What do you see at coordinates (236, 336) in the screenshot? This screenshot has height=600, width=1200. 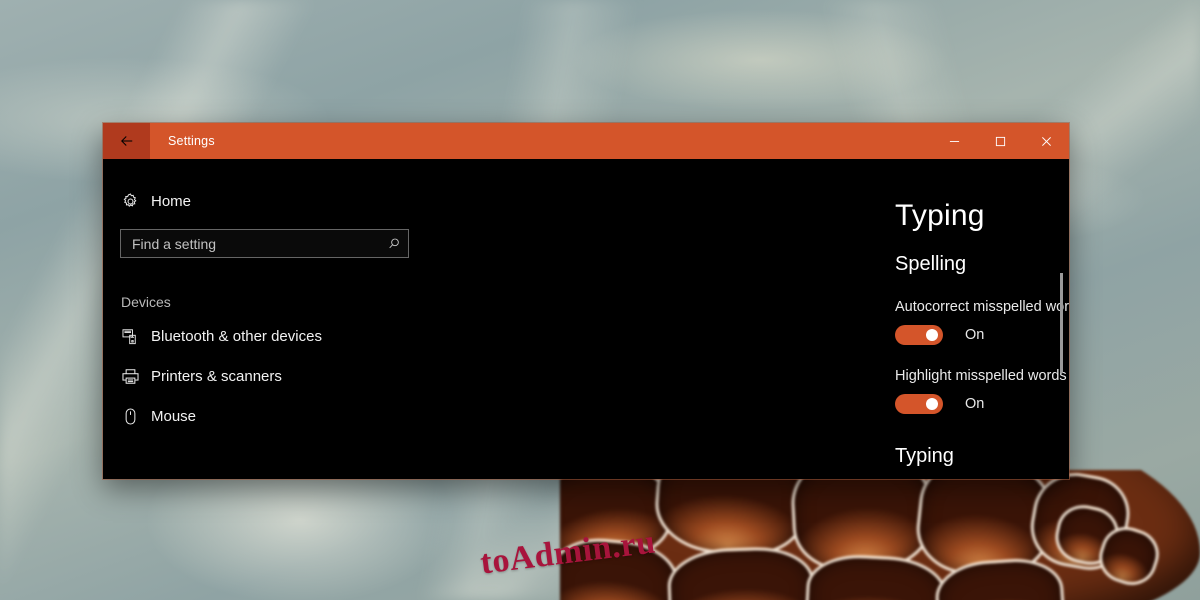 I see `sidebar-item-label: Bluetooth & other devices` at bounding box center [236, 336].